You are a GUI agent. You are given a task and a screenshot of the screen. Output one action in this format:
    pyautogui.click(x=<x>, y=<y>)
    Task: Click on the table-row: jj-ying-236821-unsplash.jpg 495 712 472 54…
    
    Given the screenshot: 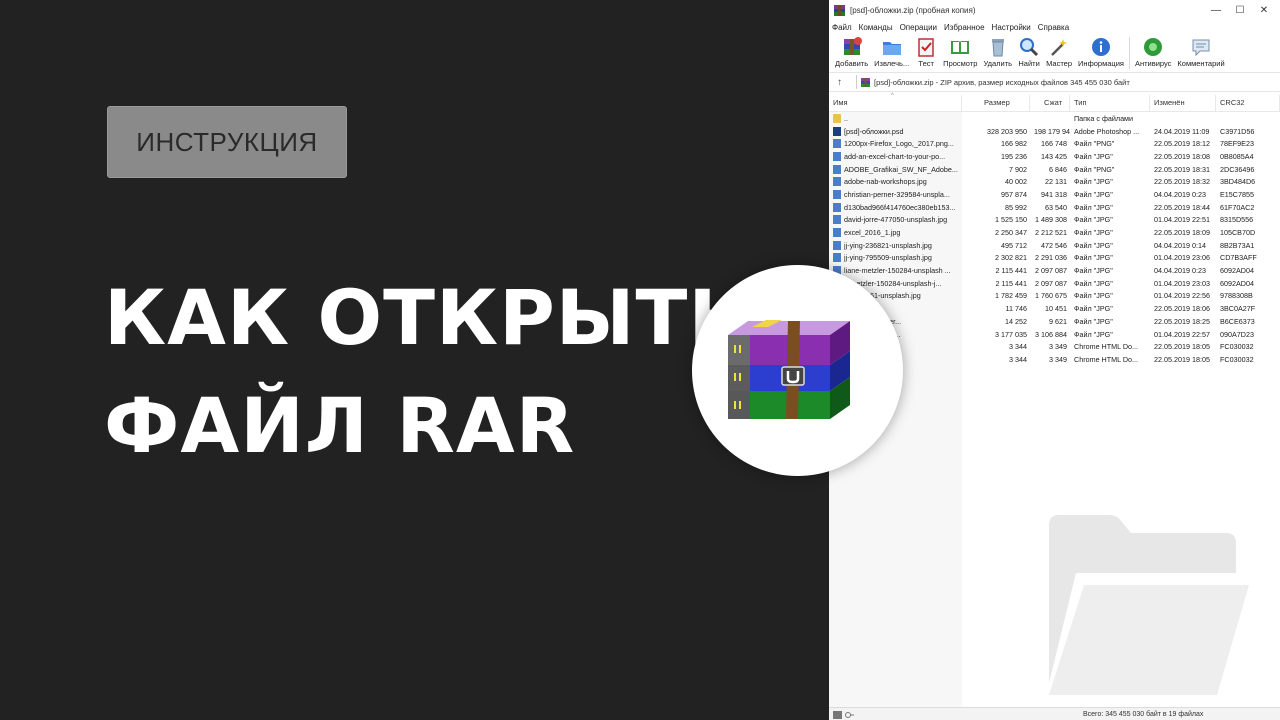 What is the action you would take?
    pyautogui.click(x=1054, y=245)
    